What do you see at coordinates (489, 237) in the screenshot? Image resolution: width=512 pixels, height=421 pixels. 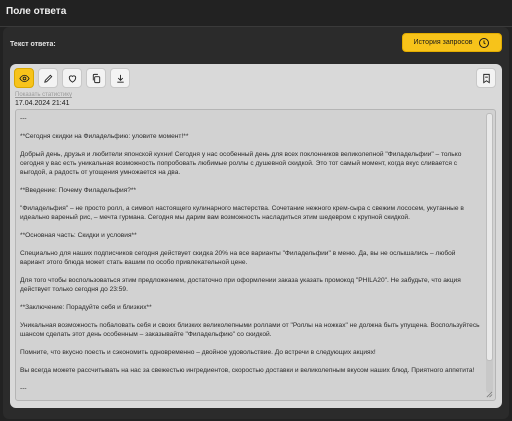 I see `scrollbar-thumb` at bounding box center [489, 237].